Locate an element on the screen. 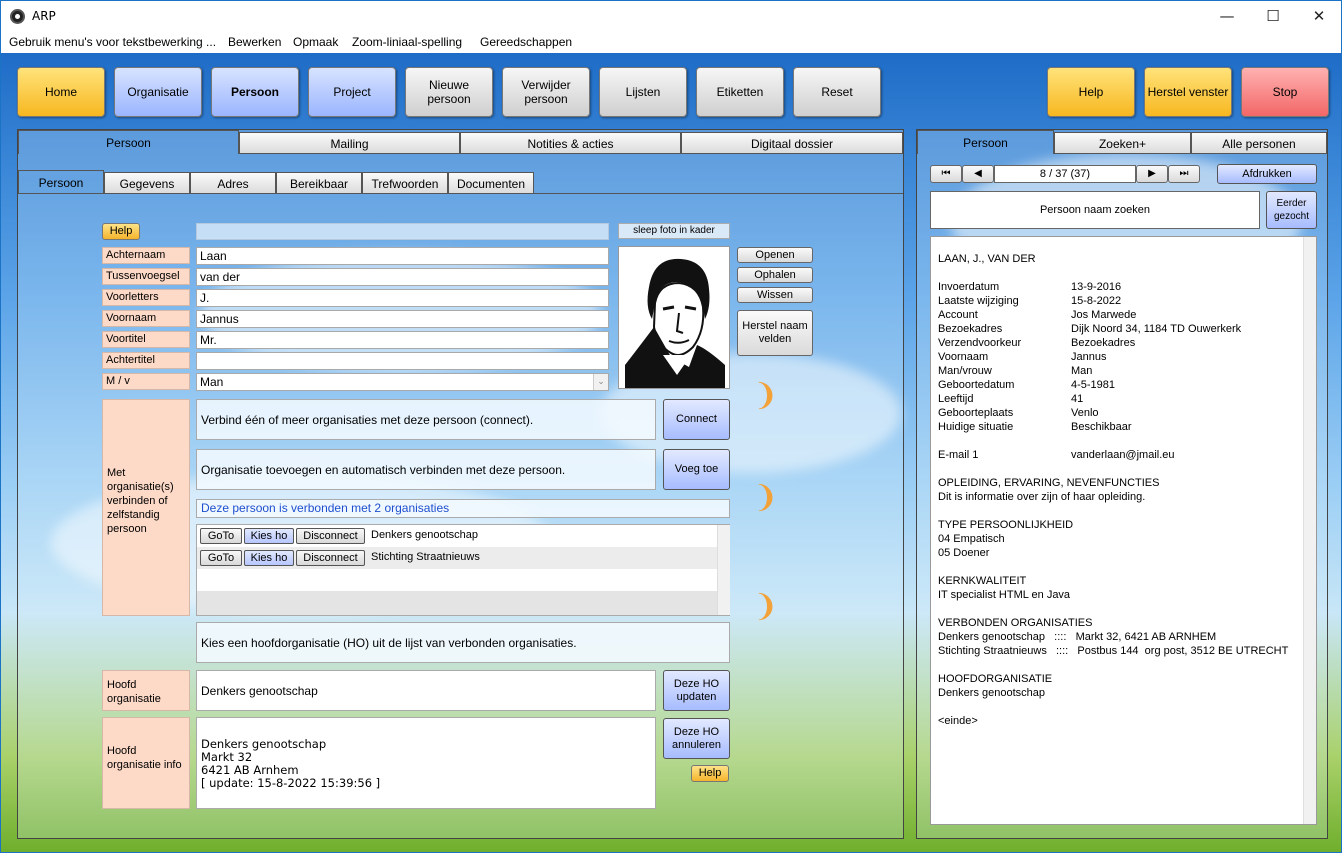  detail-key: Geboorteplaats is located at coordinates (976, 413).